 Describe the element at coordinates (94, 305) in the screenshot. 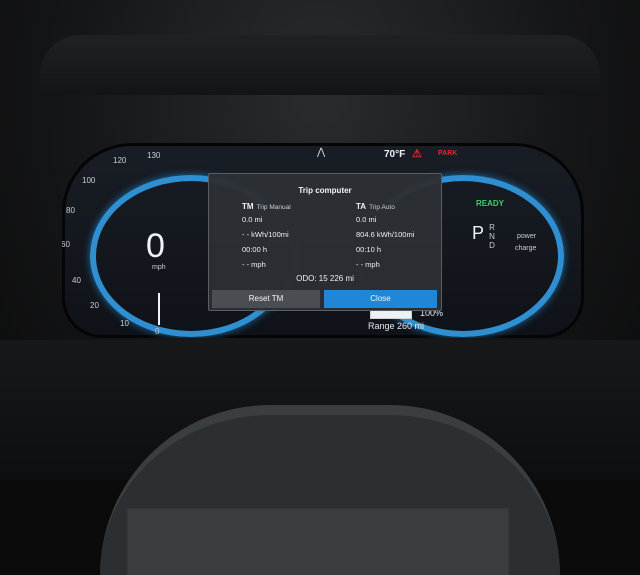

I see `speed-tick: 20` at that location.